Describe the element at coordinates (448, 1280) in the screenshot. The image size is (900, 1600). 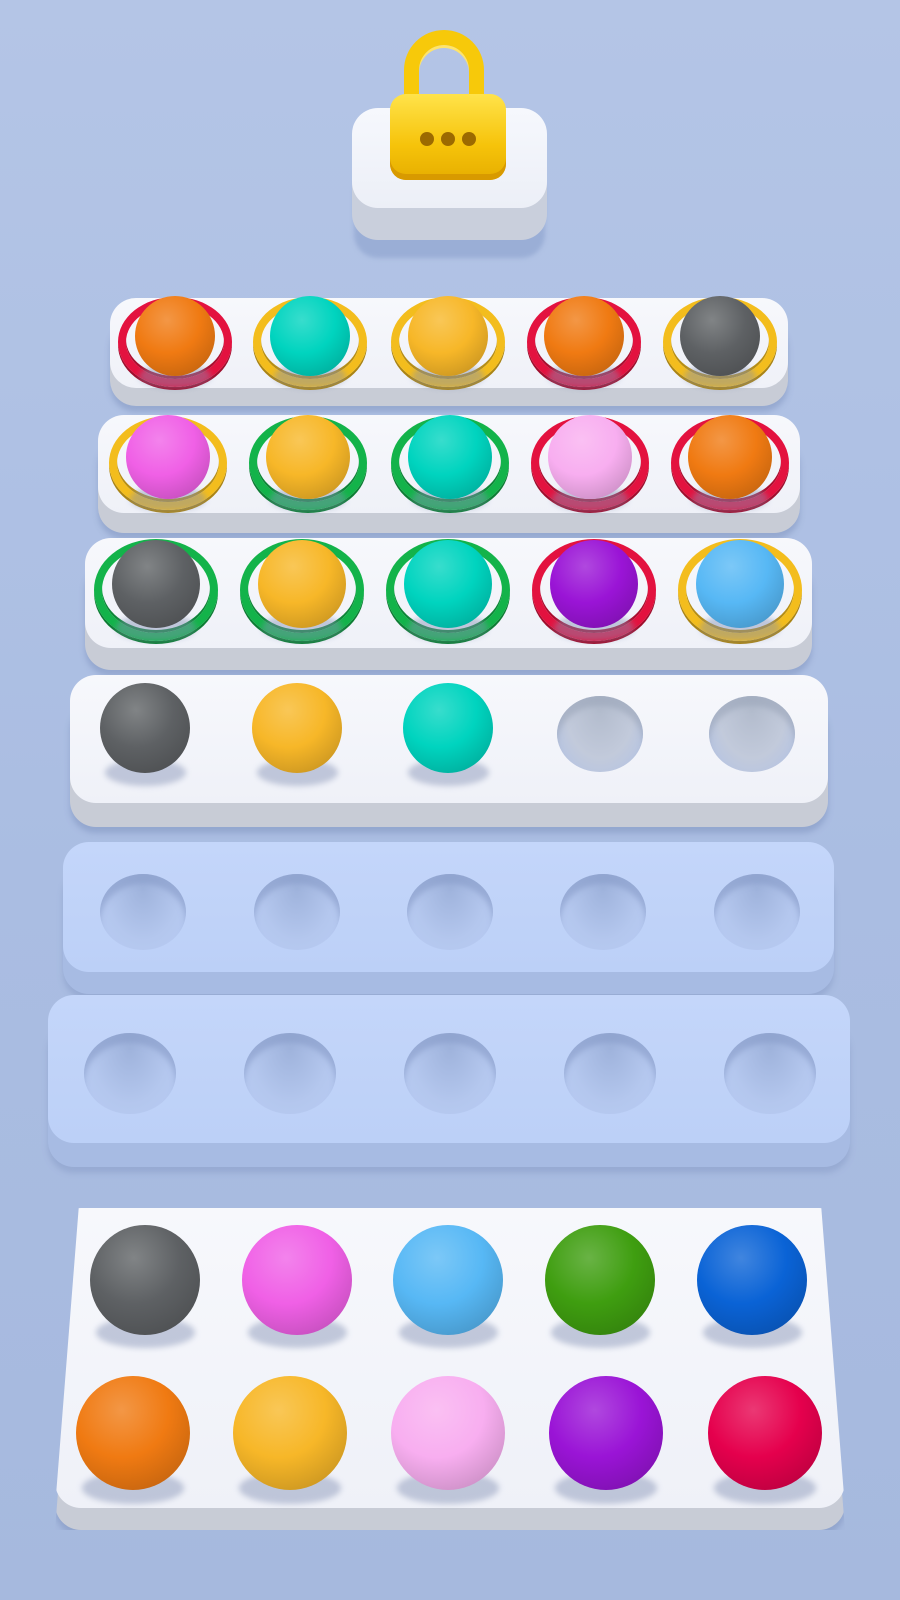
I see `palette-skyblue-ball` at that location.